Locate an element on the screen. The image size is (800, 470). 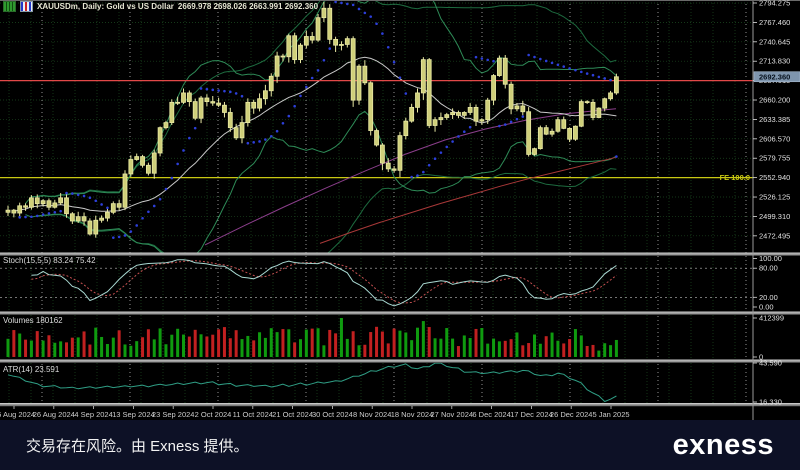
volume-indicator-icon is located at coordinates (9, 6).